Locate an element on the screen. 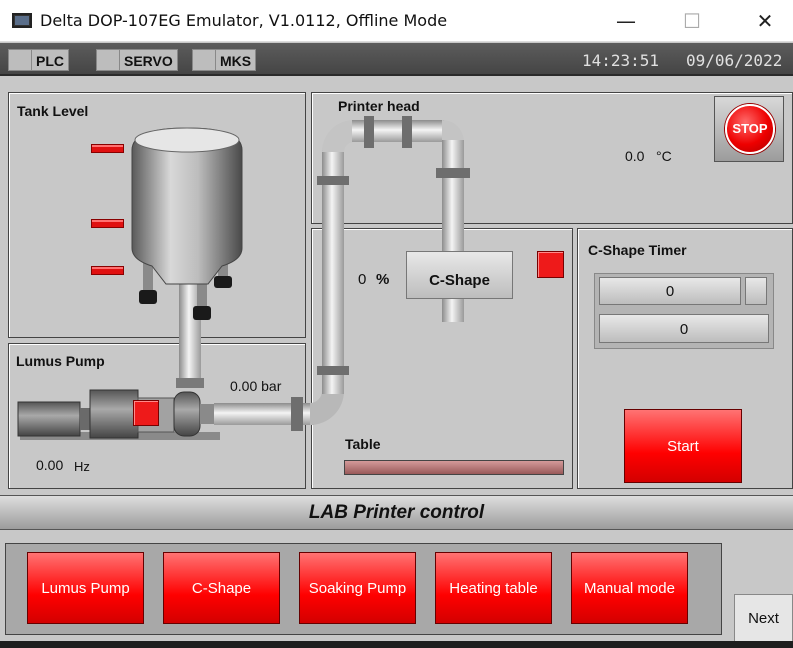 The image size is (793, 648). tank-lid is located at coordinates (187, 140).